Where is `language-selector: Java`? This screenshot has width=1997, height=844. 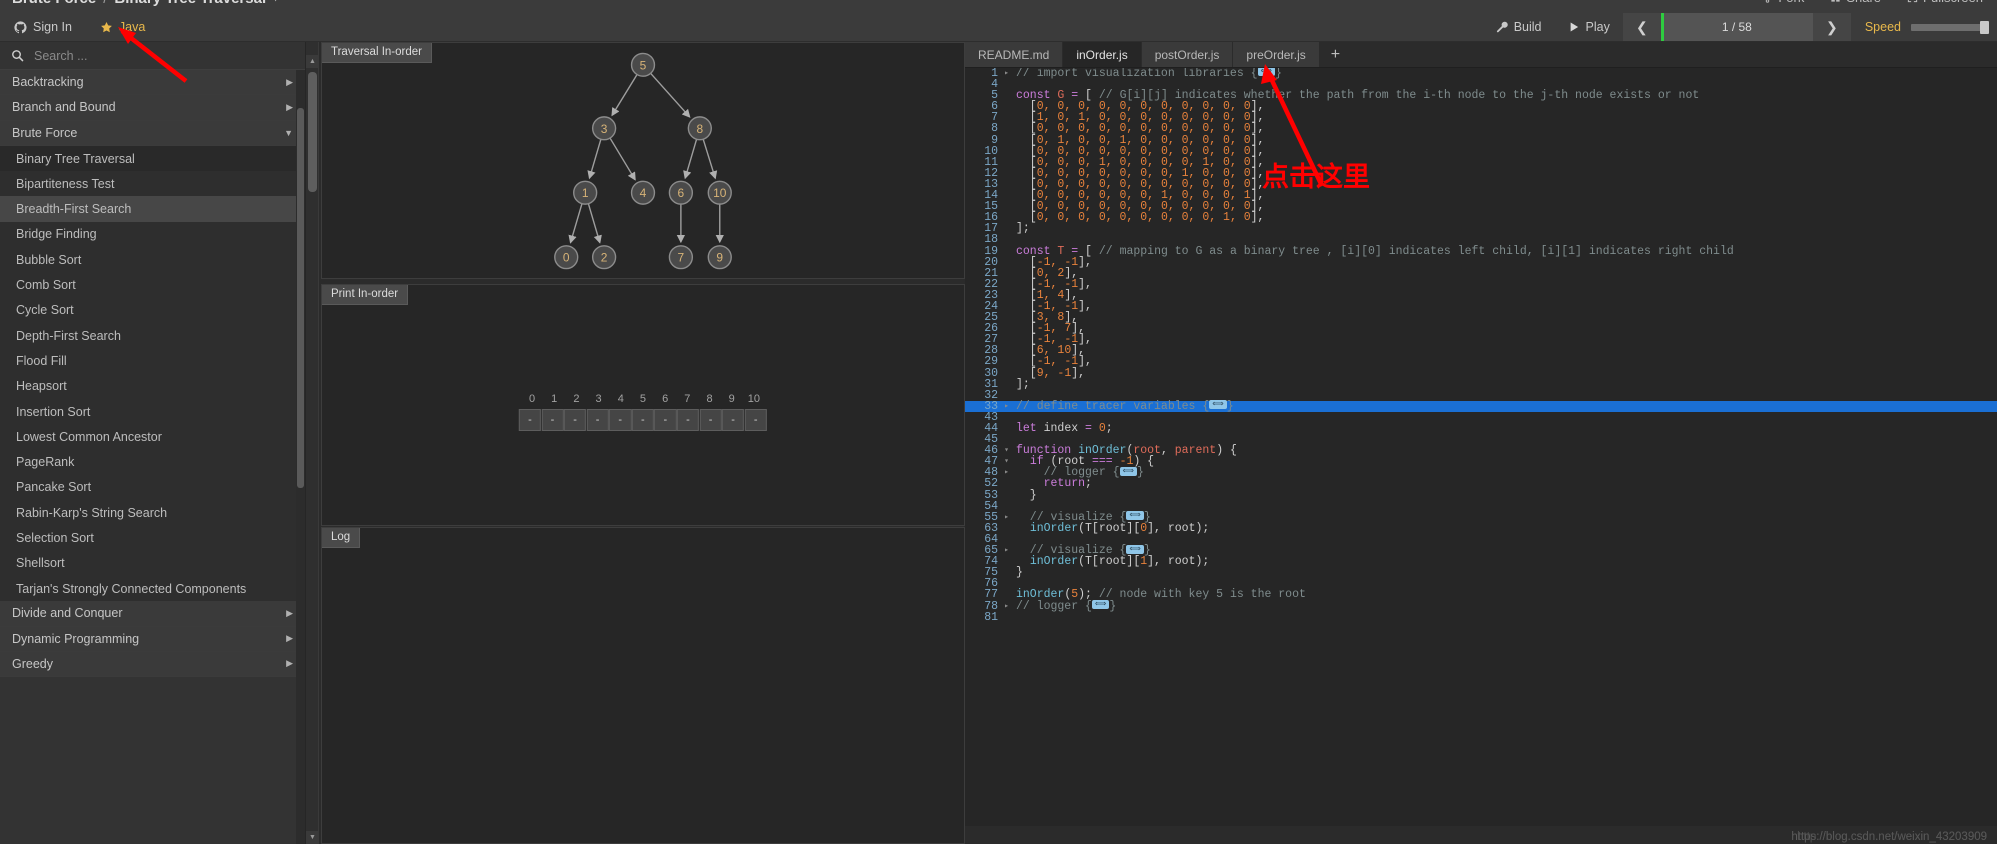 language-selector: Java is located at coordinates (122, 27).